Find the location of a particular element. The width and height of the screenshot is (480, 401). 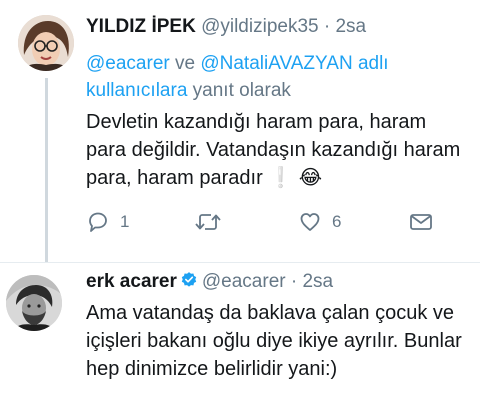

like-button: 6 is located at coordinates (319, 222).